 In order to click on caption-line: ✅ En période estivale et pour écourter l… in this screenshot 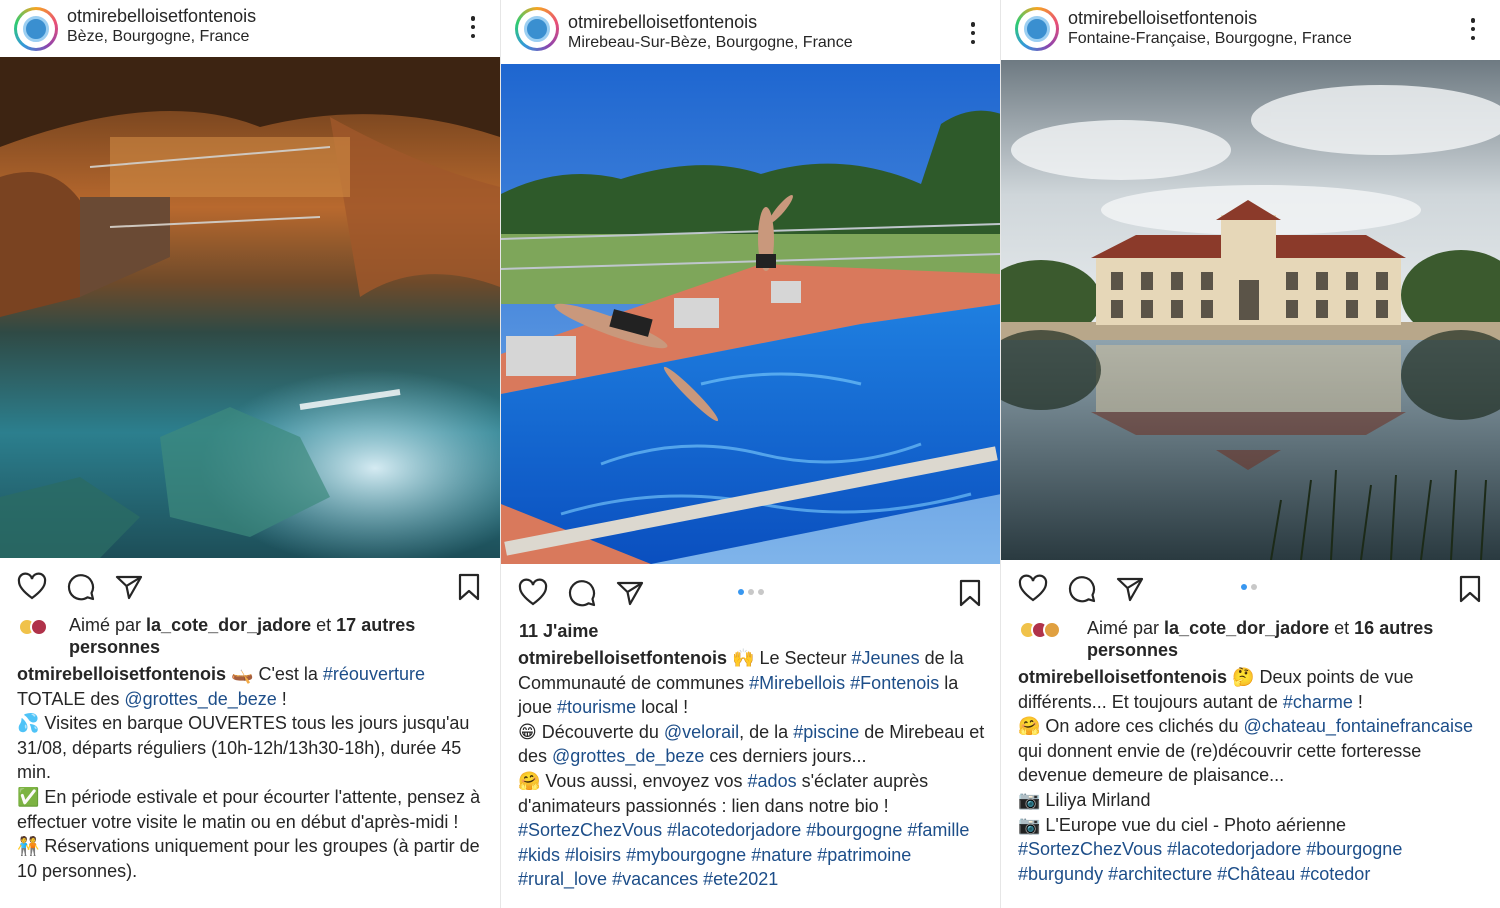, I will do `click(249, 809)`.